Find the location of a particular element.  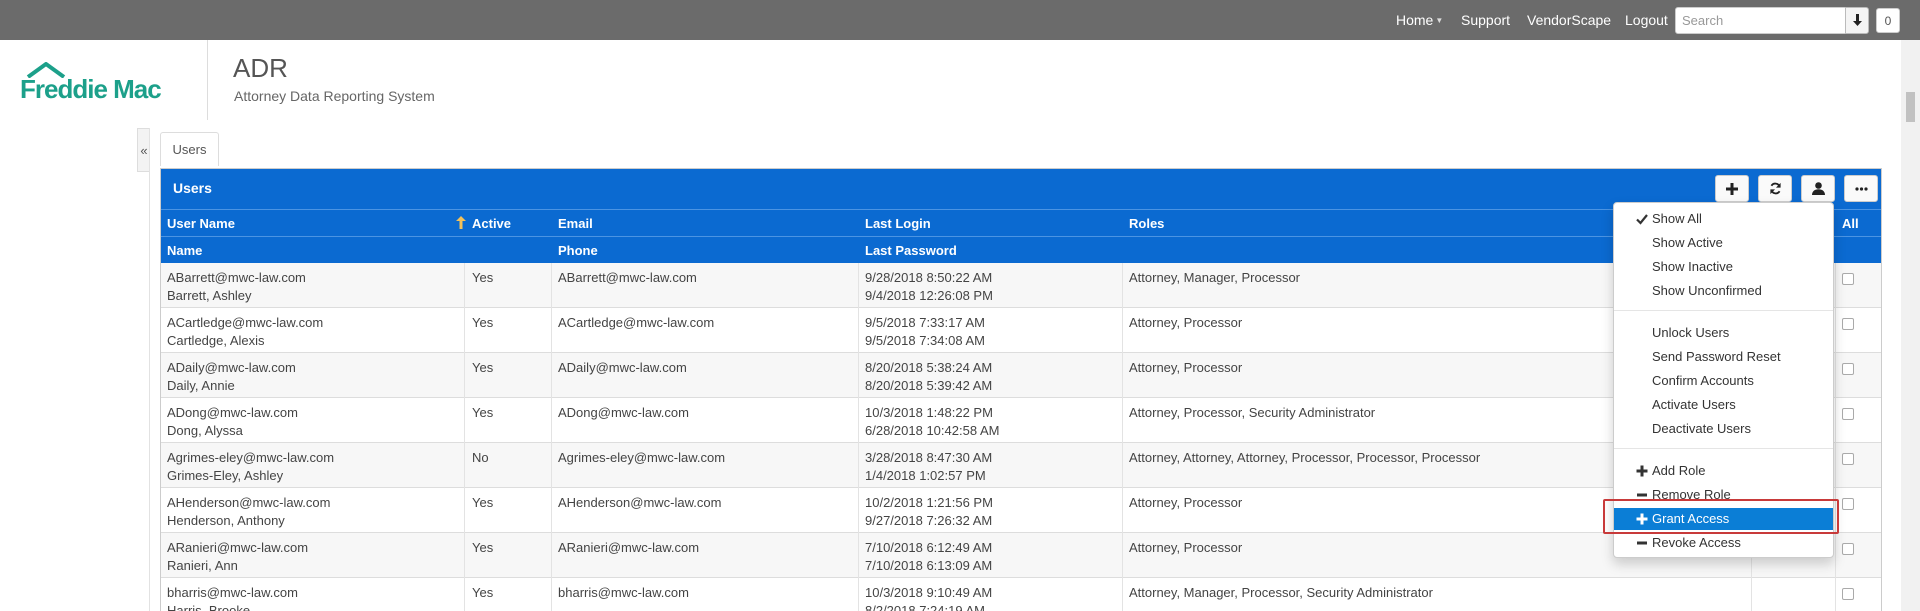

more-options-button is located at coordinates (1861, 188).